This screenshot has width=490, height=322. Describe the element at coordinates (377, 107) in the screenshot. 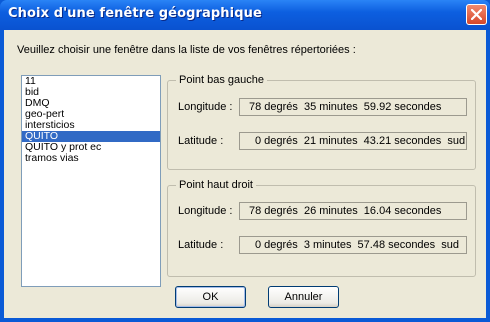

I see `bl-lon-sec: 59.92` at that location.